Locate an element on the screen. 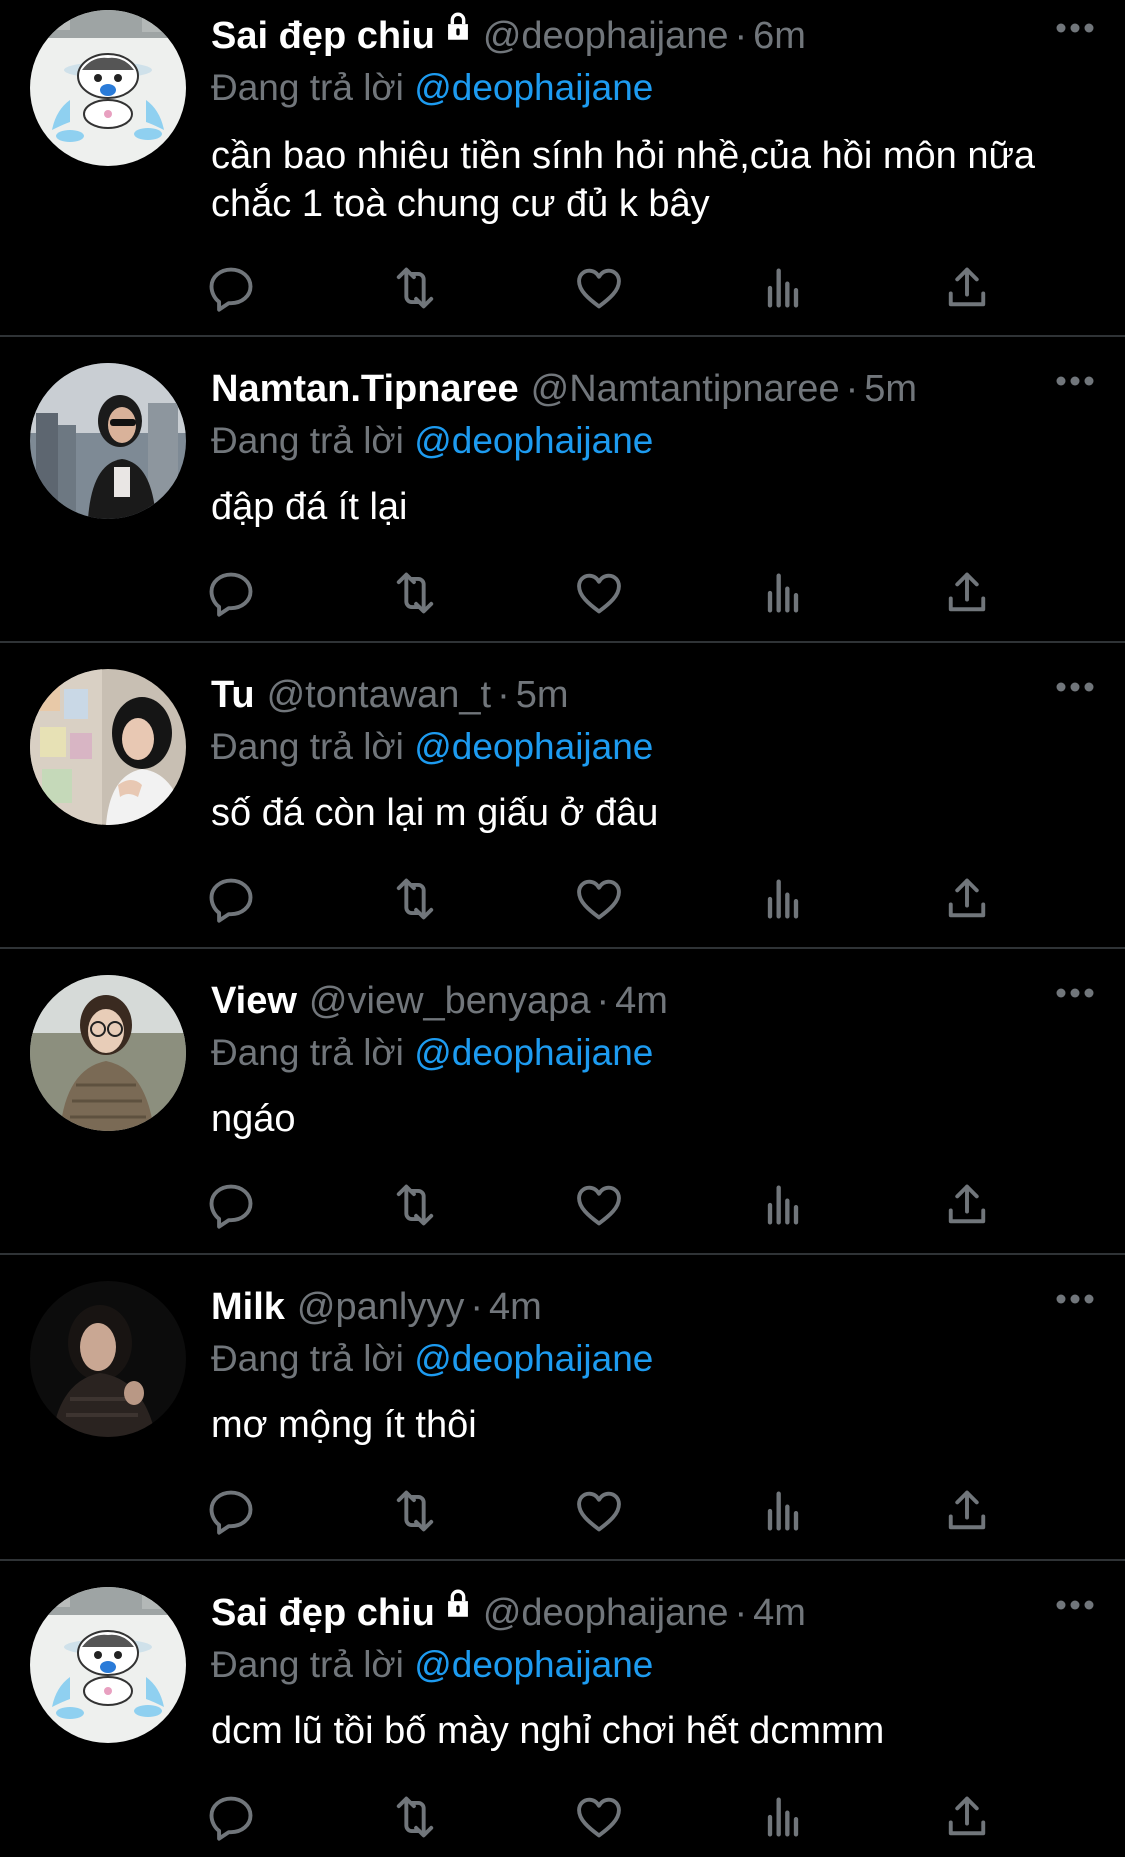  user-handle: @Namtantipnaree is located at coordinates (685, 389).